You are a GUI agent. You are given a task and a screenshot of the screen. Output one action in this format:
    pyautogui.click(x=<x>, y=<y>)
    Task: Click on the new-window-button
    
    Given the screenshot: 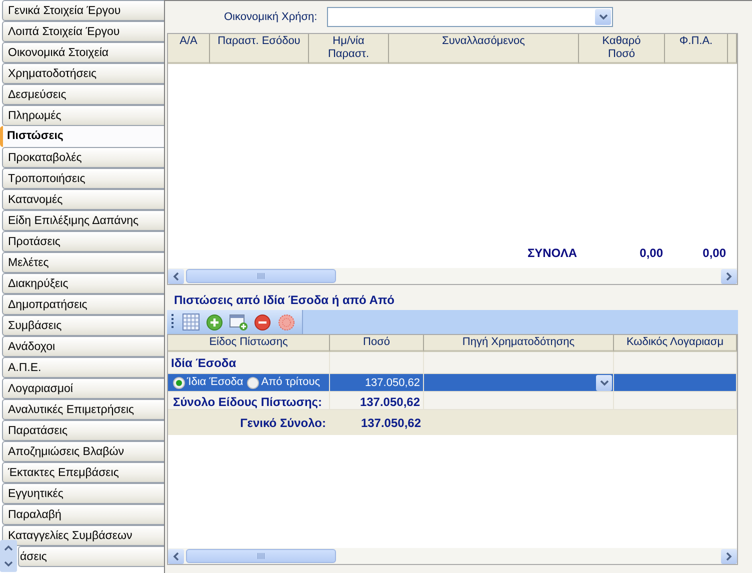 What is the action you would take?
    pyautogui.click(x=238, y=322)
    